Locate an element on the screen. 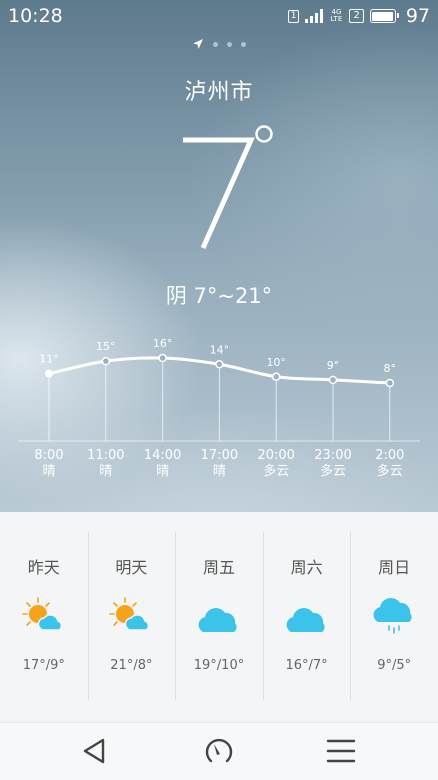 The height and width of the screenshot is (780, 438). menu-icon is located at coordinates (341, 751).